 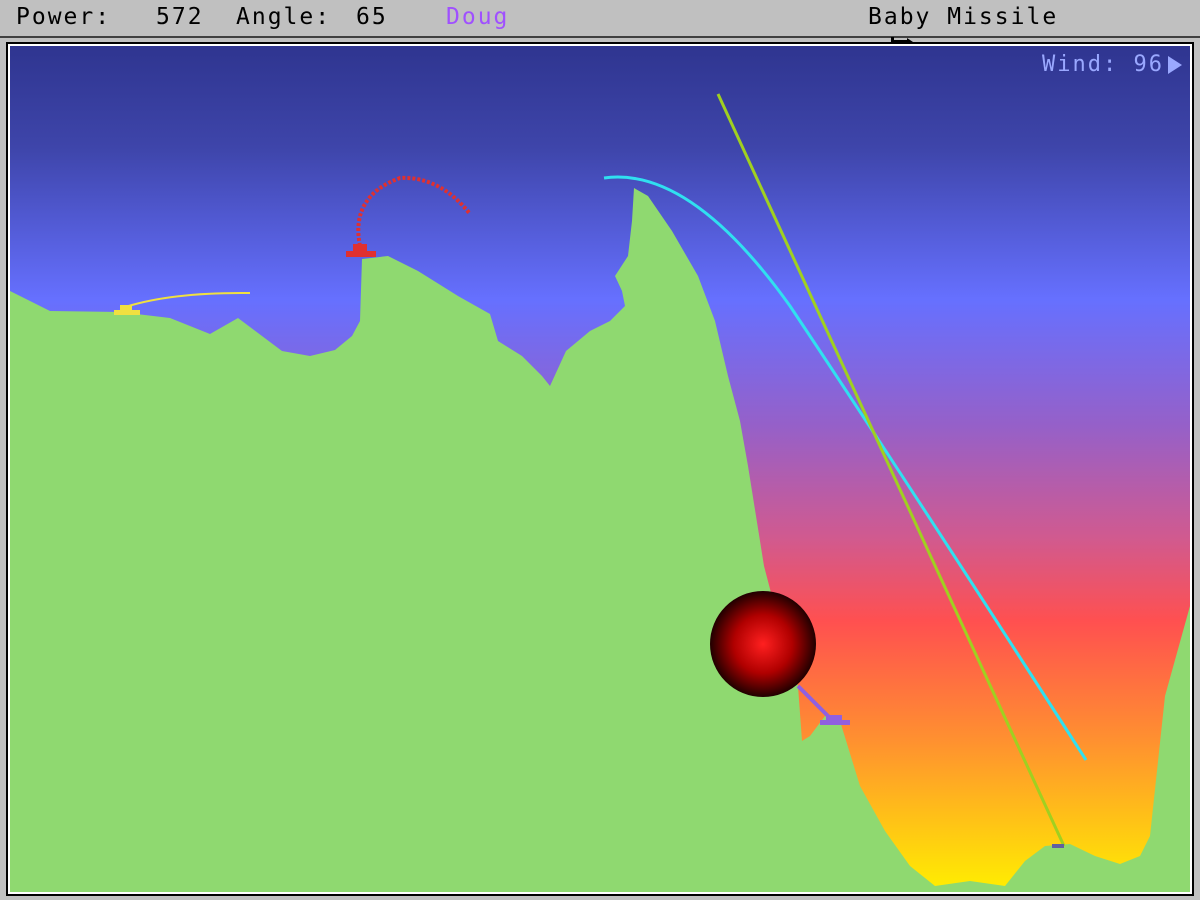 I want to click on wind-readout: Wind: 96, so click(x=1103, y=64).